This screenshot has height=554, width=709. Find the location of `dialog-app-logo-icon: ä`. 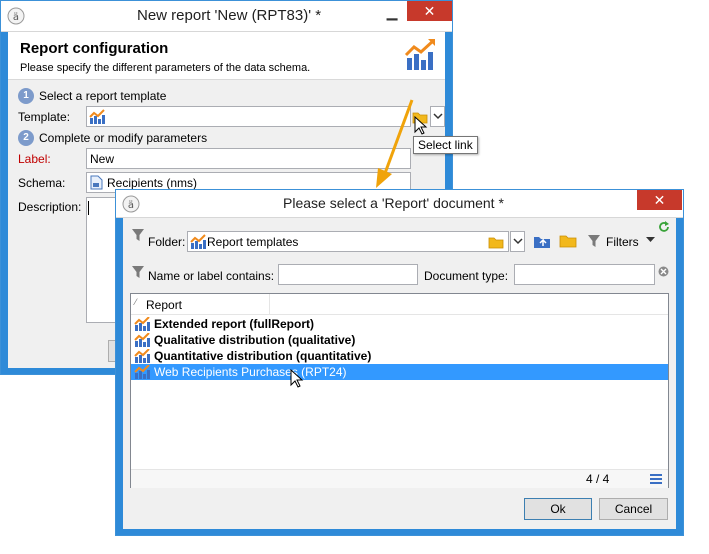

dialog-app-logo-icon: ä is located at coordinates (131, 204).